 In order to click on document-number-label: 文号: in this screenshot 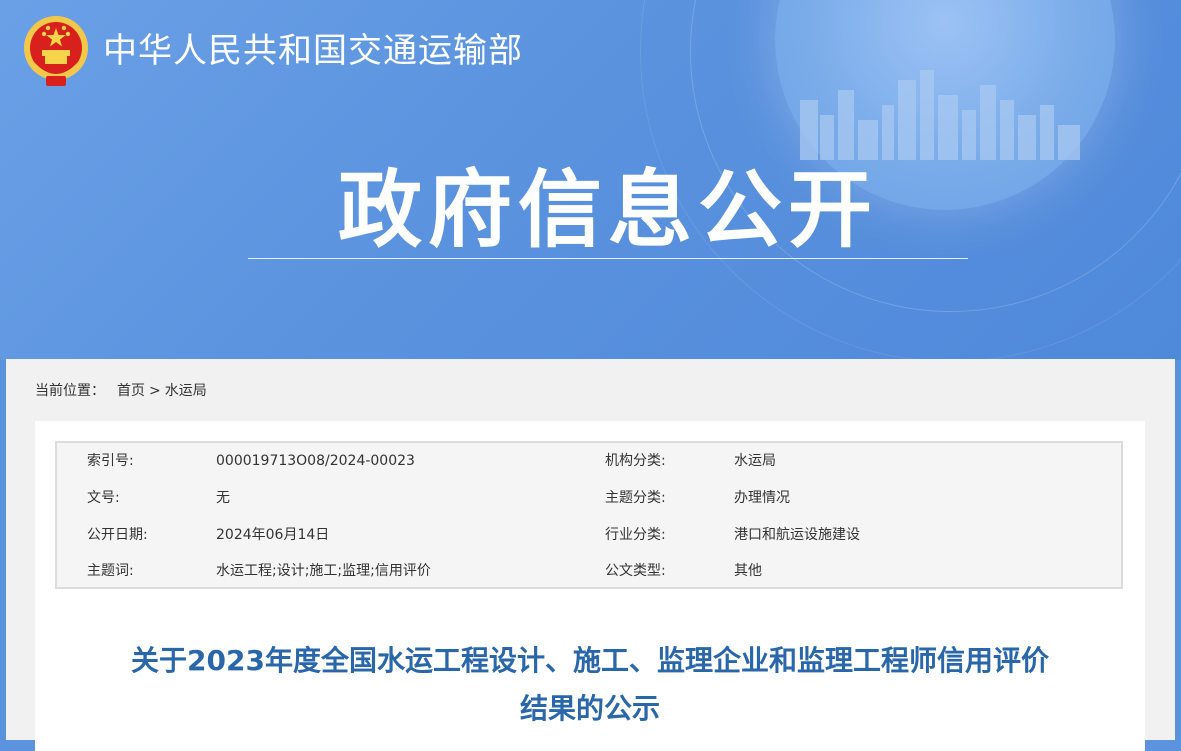, I will do `click(103, 498)`.